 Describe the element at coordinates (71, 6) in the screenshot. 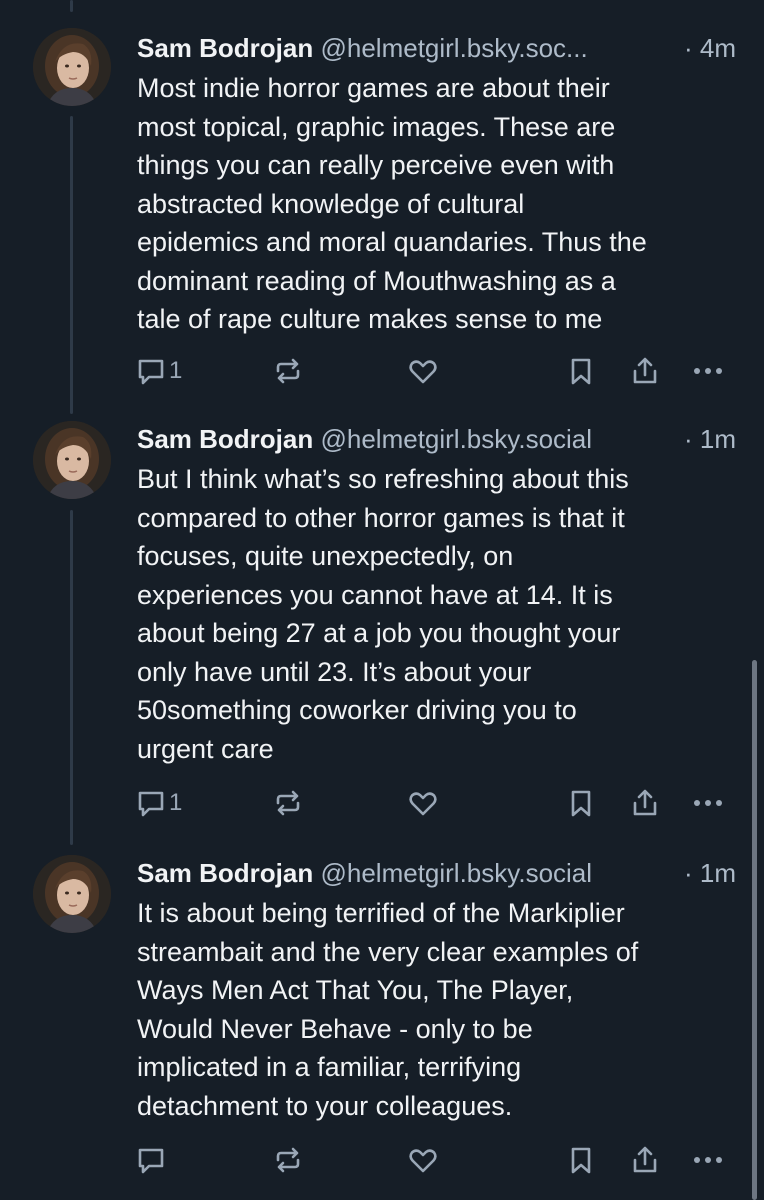

I see `thread-line-top` at that location.